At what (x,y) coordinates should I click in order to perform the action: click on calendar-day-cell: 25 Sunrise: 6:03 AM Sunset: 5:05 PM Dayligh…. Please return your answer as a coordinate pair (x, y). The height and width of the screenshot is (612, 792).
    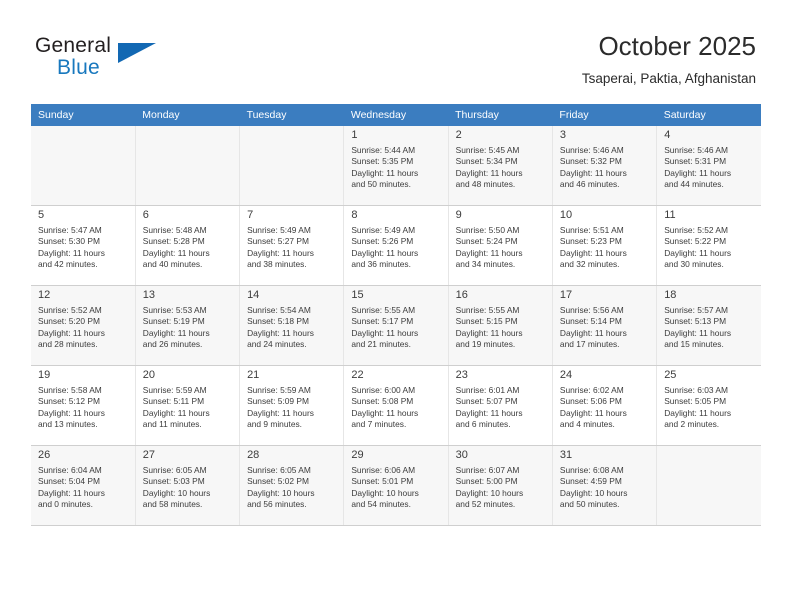
    Looking at the image, I should click on (708, 405).